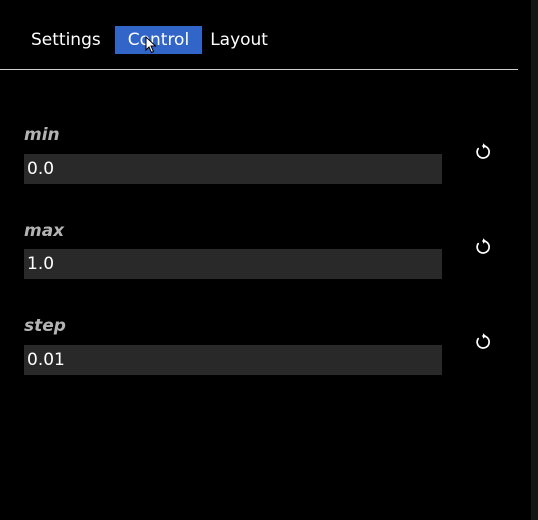 Image resolution: width=538 pixels, height=520 pixels. Describe the element at coordinates (483, 342) in the screenshot. I see `step-reset-icon` at that location.